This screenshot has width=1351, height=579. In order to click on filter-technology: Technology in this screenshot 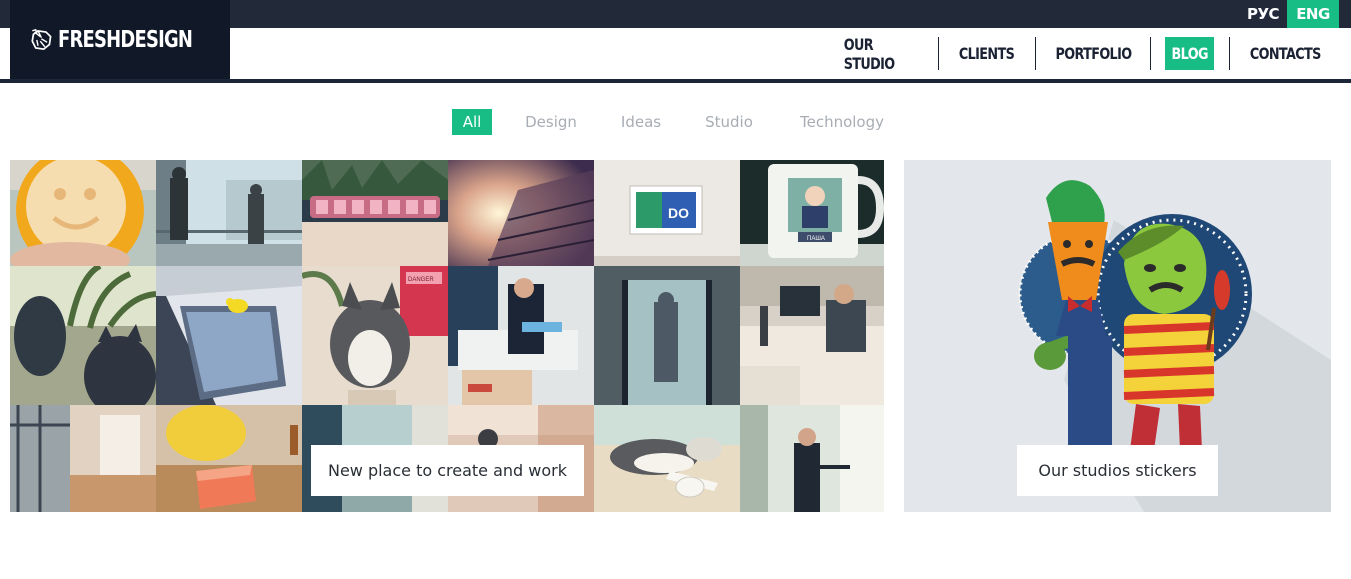, I will do `click(842, 122)`.